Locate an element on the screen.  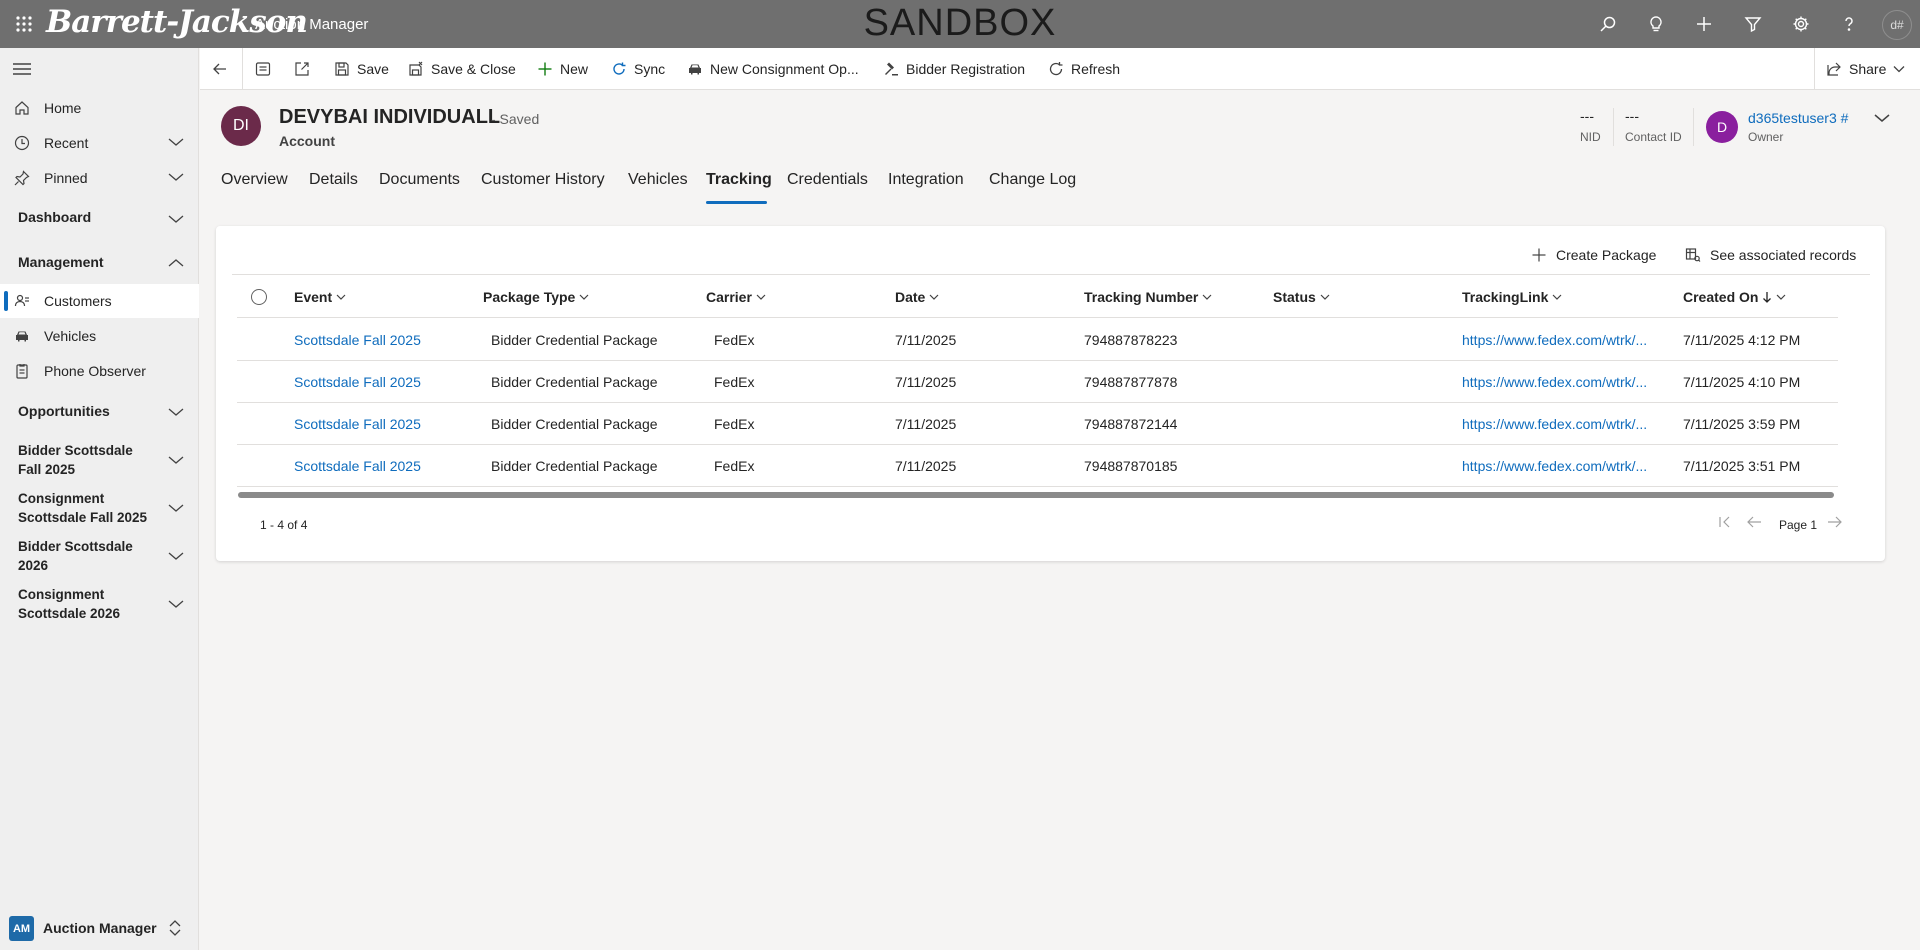
group-consignment-fall-2025: Consignment Scottsdale Fall 2025 is located at coordinates (88, 508).